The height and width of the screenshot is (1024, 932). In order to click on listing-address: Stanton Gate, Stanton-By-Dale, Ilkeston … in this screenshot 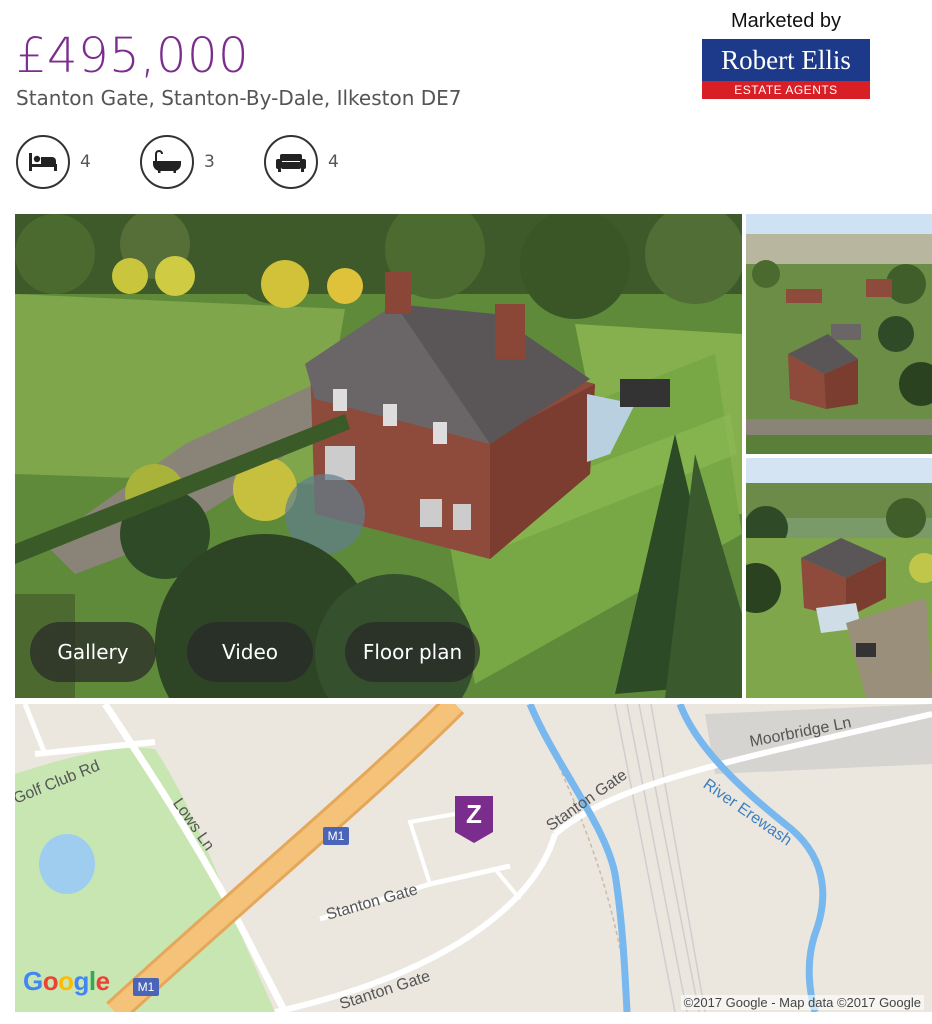, I will do `click(239, 98)`.